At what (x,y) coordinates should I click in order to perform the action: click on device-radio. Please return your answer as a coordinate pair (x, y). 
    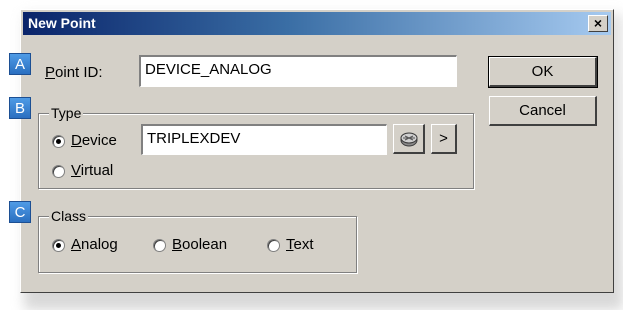
    Looking at the image, I should click on (58, 141).